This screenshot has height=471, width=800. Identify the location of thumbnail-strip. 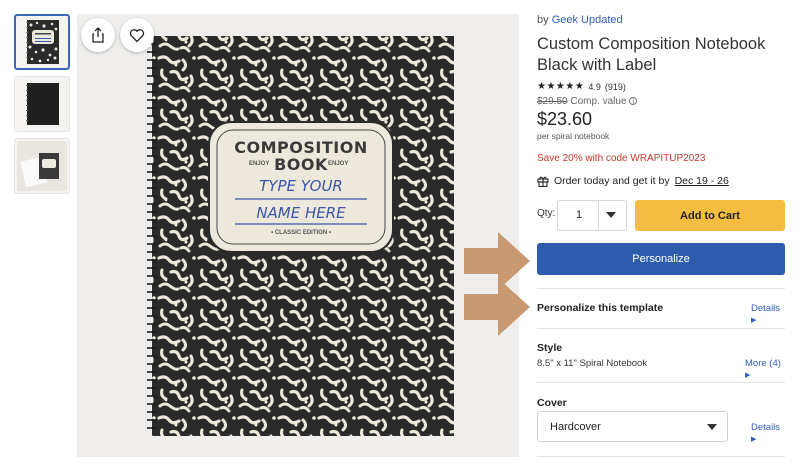
(43, 107).